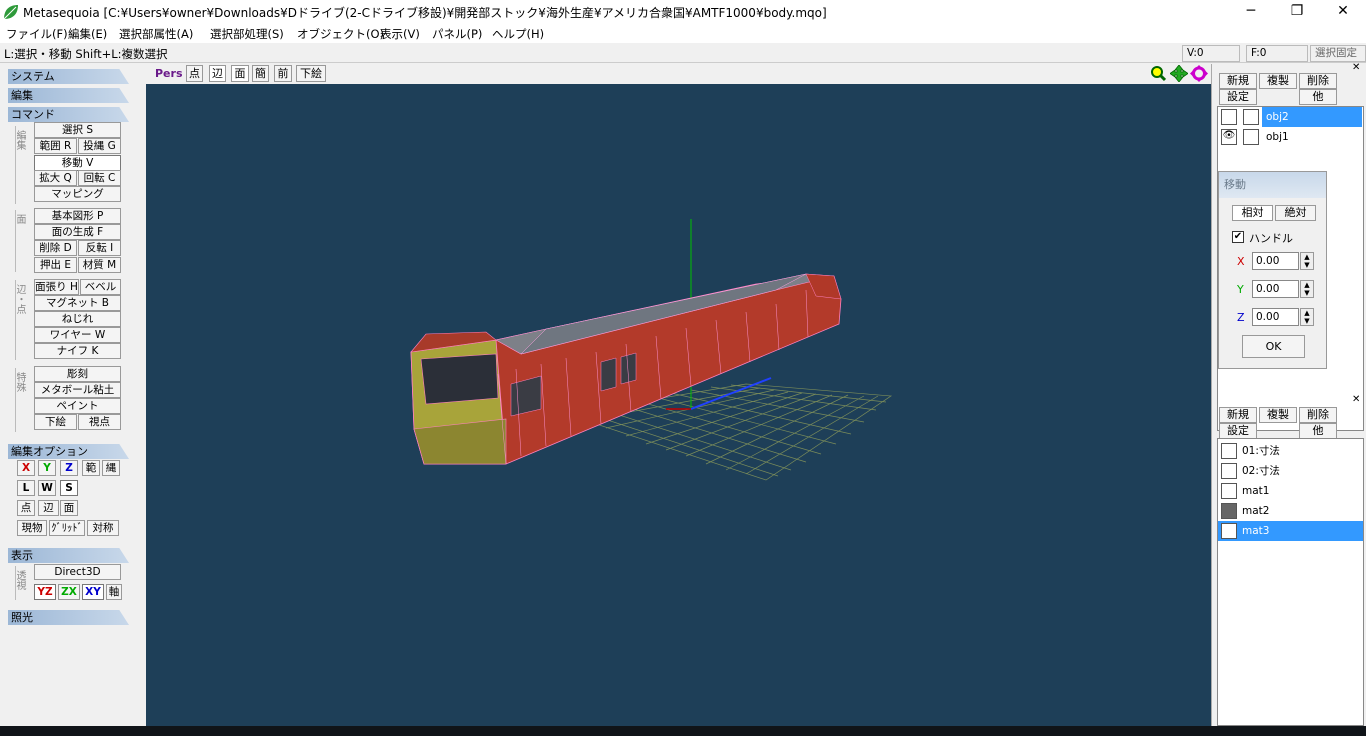  Describe the element at coordinates (55, 146) in the screenshot. I see `range-button: 範囲 R` at that location.